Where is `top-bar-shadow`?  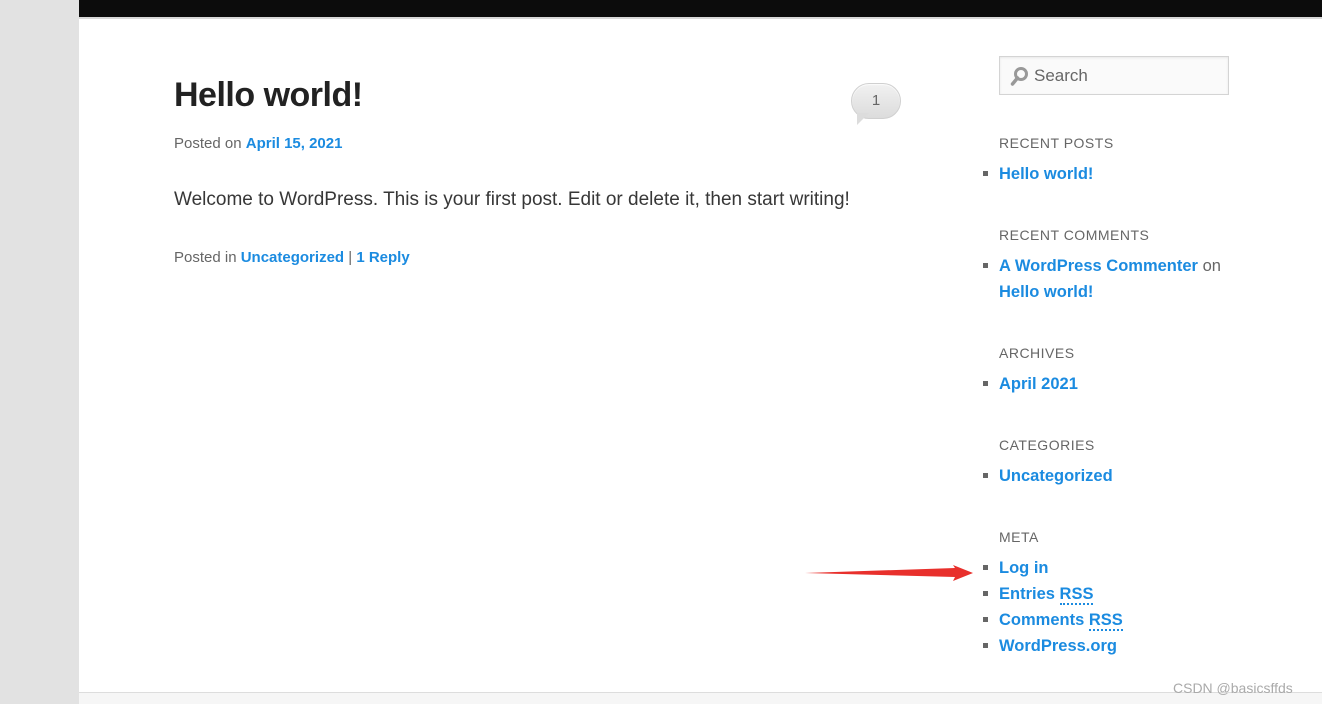
top-bar-shadow is located at coordinates (700, 18).